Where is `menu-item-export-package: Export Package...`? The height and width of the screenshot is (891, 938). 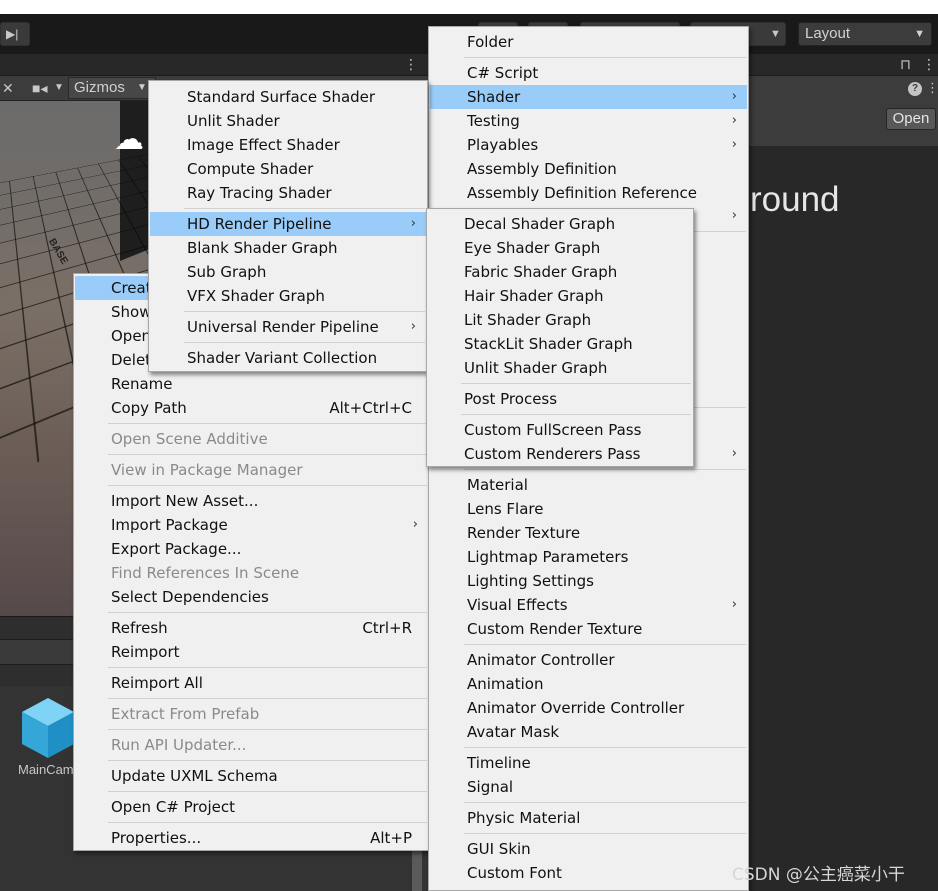 menu-item-export-package: Export Package... is located at coordinates (251, 549).